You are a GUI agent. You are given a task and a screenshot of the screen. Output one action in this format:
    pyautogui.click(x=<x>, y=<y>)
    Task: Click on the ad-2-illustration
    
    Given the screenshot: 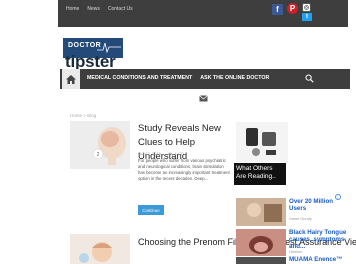 What is the action you would take?
    pyautogui.click(x=261, y=242)
    